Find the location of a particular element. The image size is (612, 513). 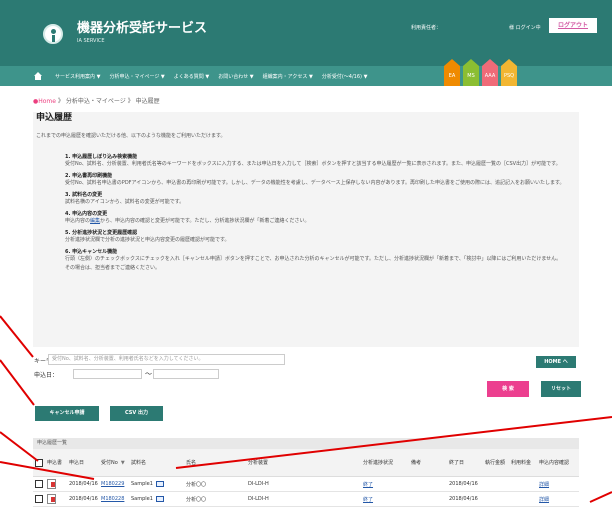

header-execution-amount: 執行金額 is located at coordinates (495, 463).